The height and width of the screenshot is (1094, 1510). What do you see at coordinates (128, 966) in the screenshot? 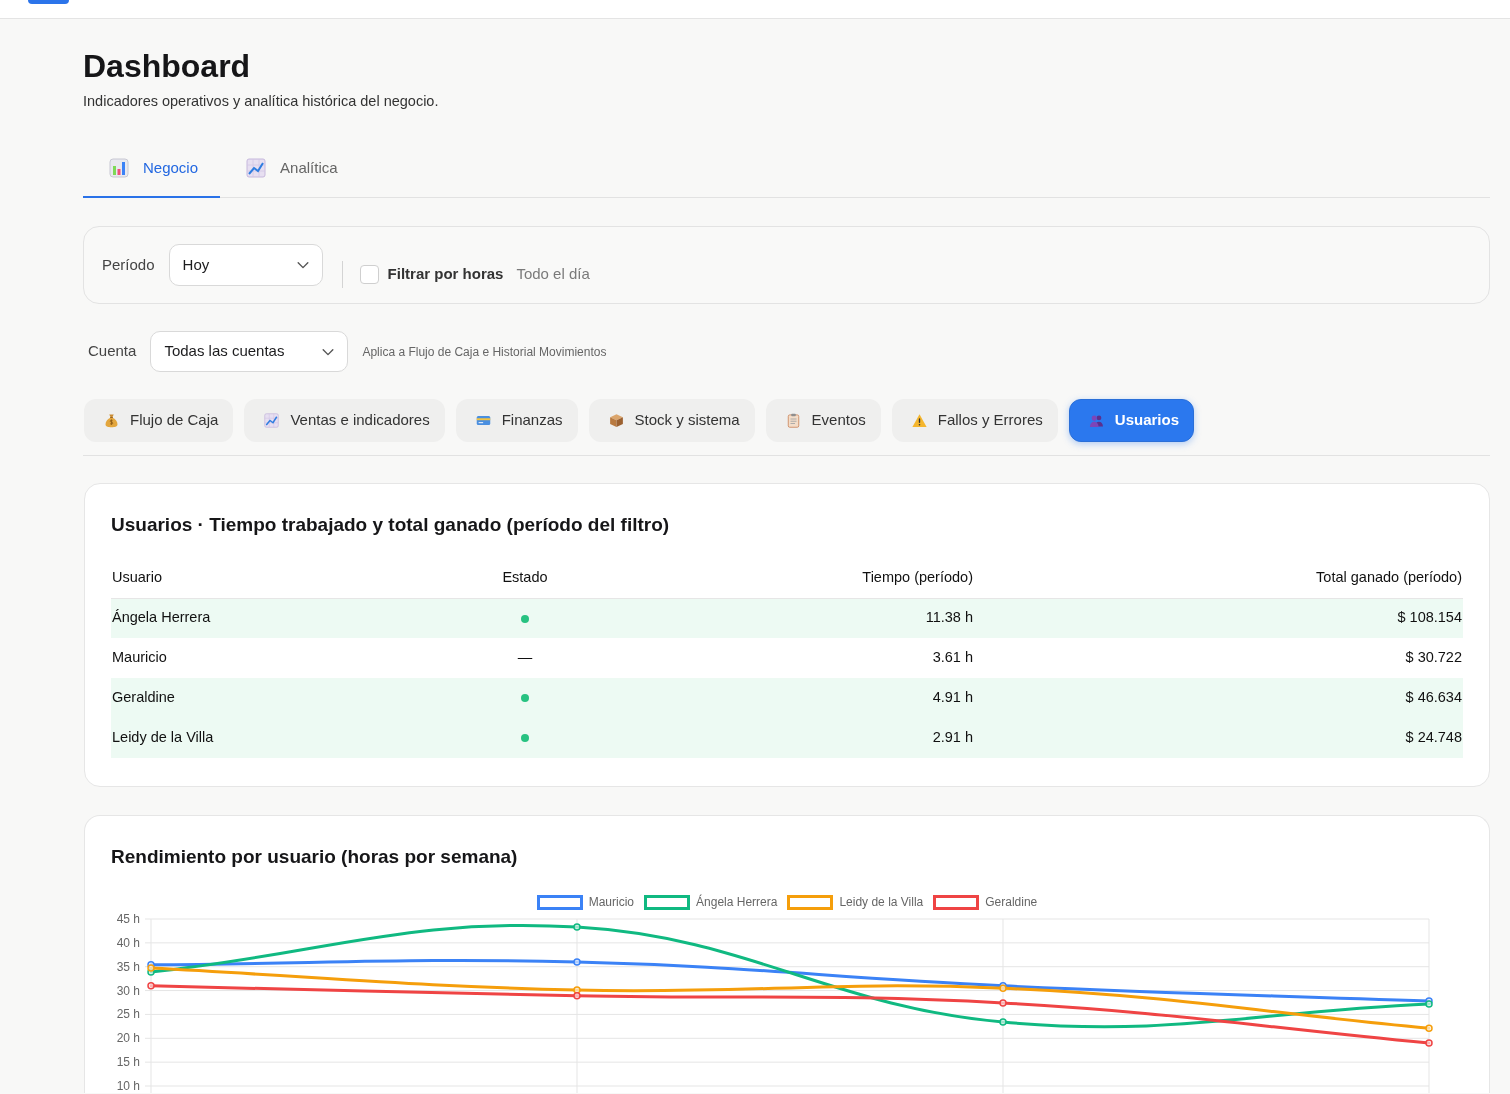
I see `axis-label: 35 h` at bounding box center [128, 966].